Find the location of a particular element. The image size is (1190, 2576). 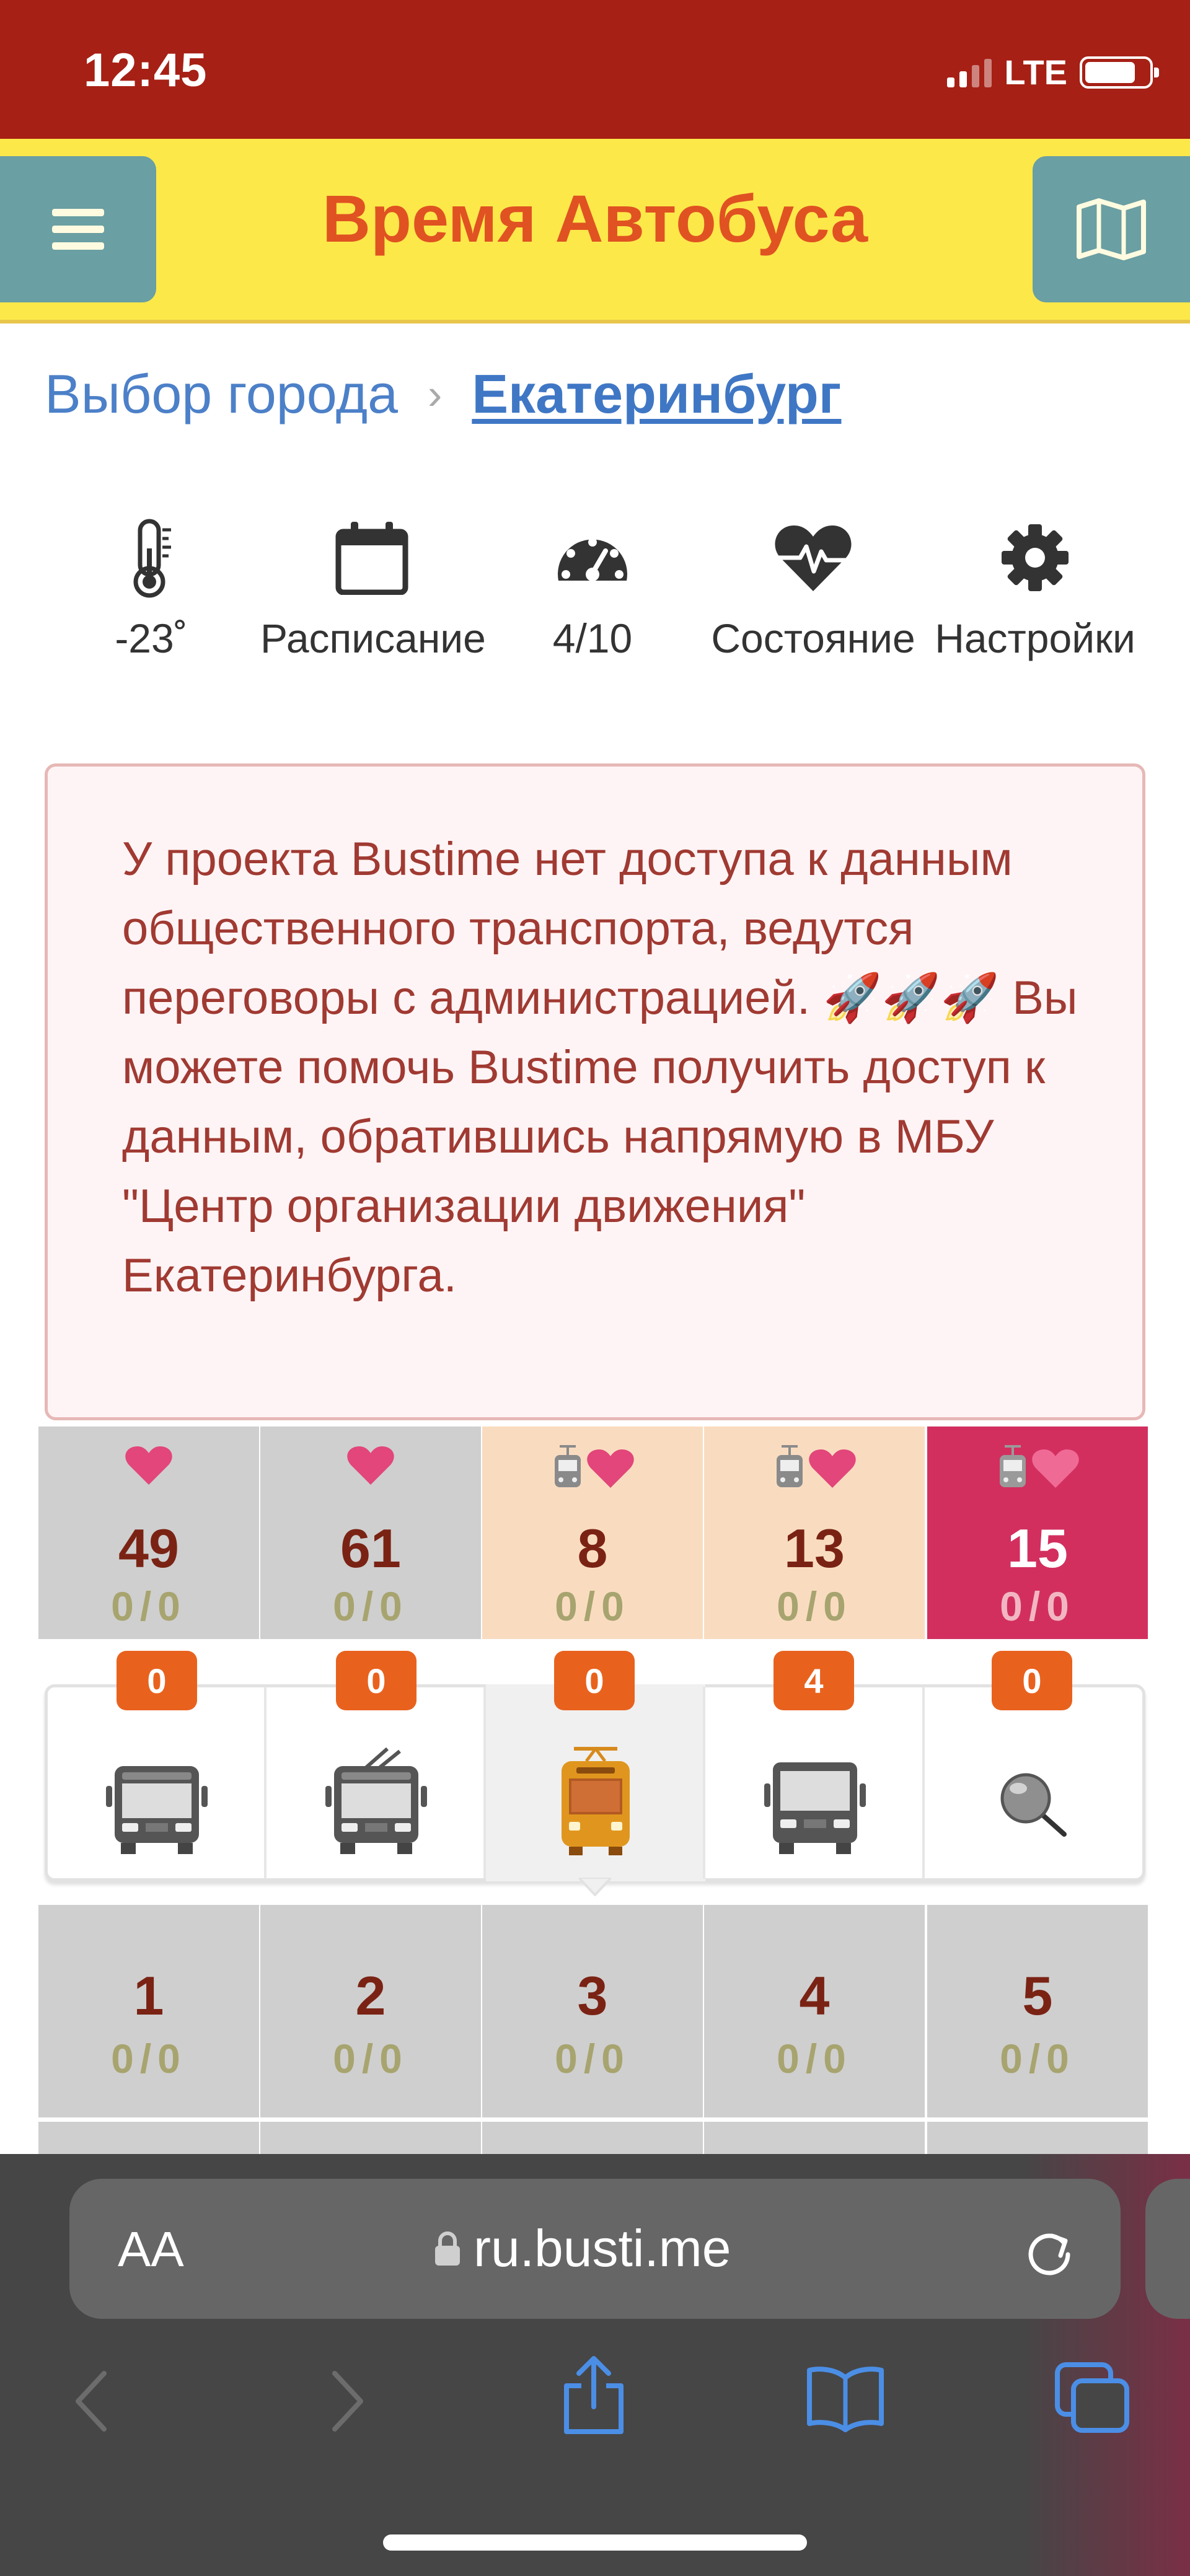

heart-pulse-icon is located at coordinates (813, 558).